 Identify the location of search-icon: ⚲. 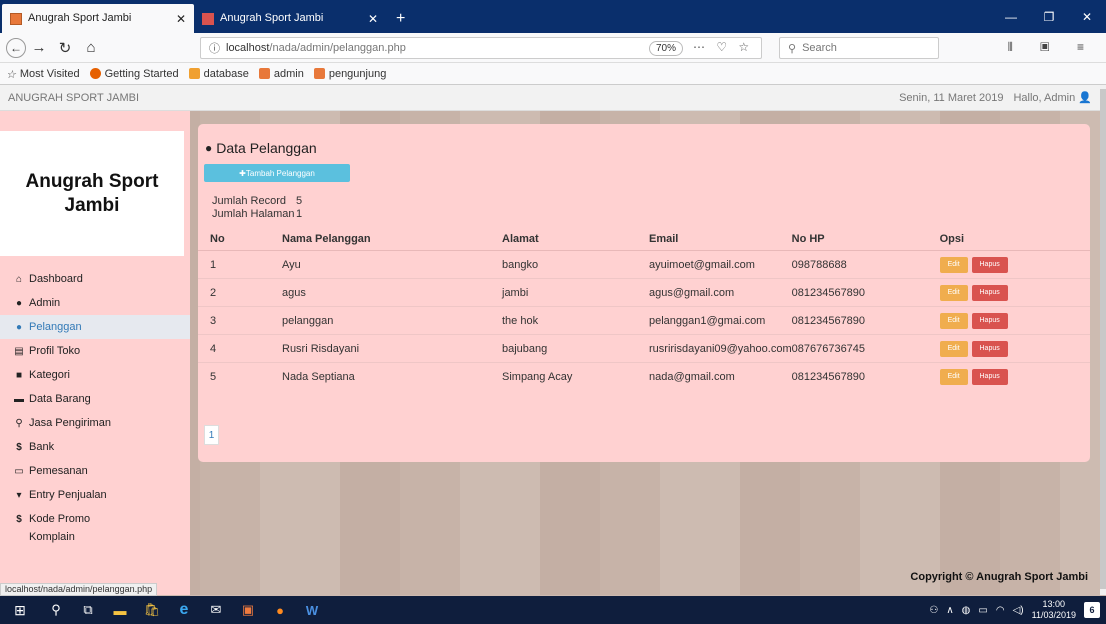
(56, 610).